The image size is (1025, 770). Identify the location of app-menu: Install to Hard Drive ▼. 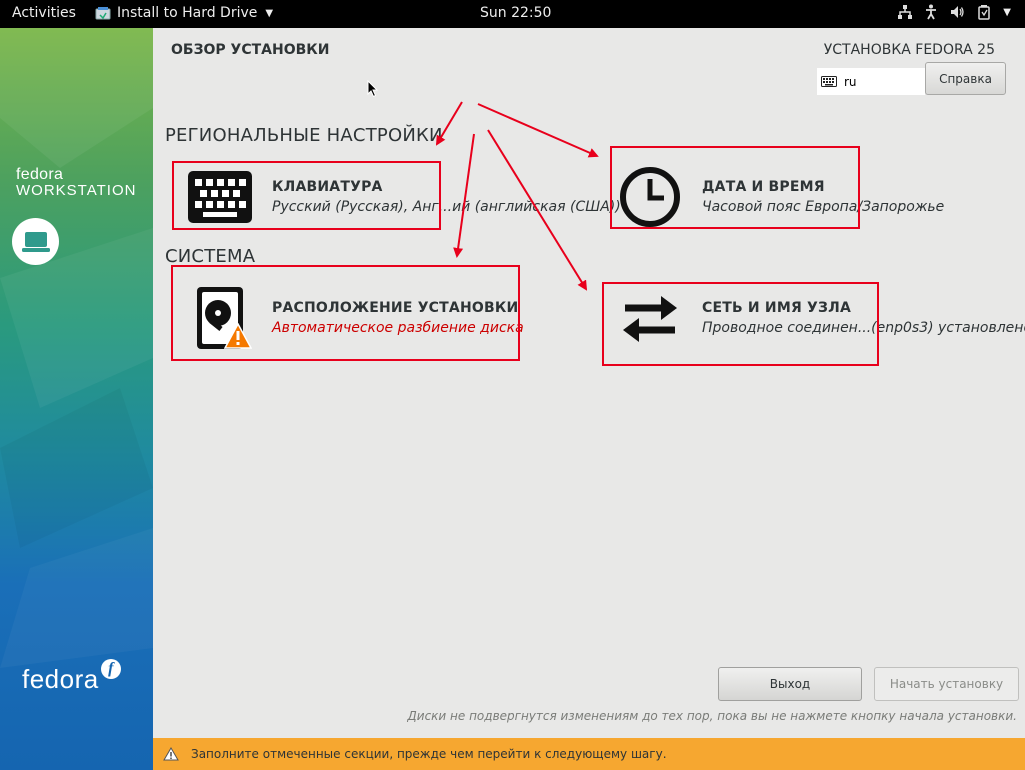
(184, 13).